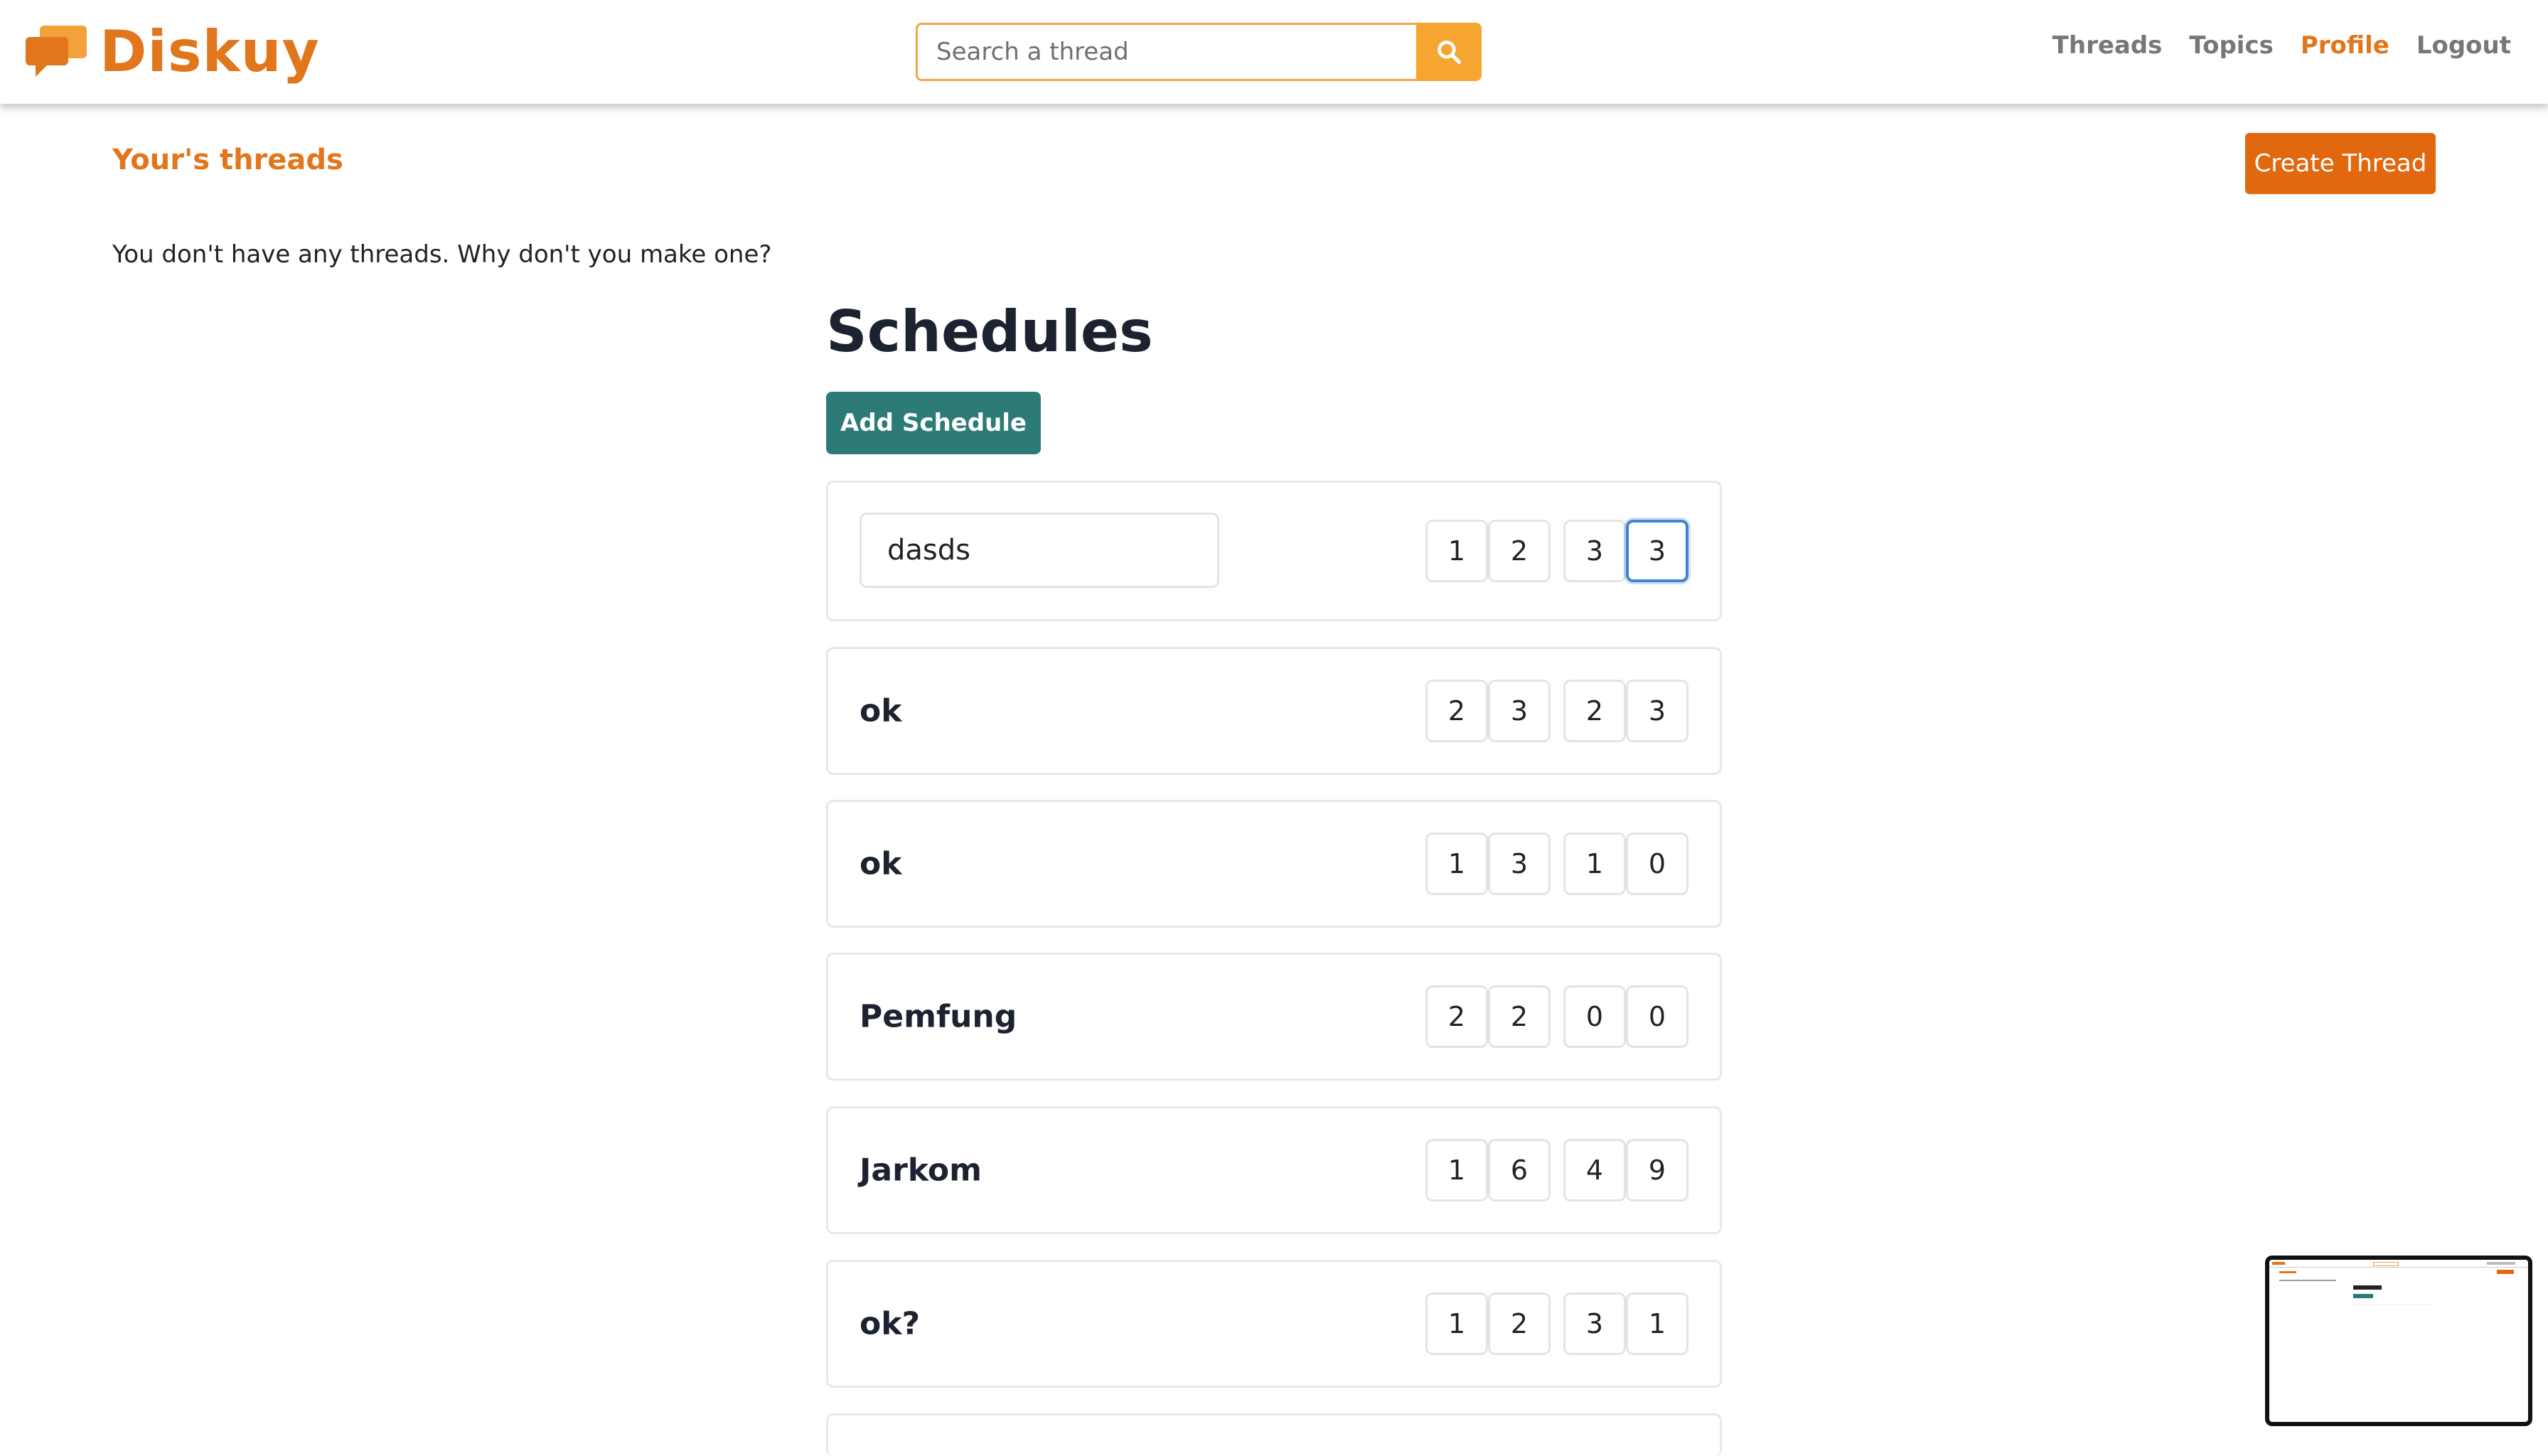 The image size is (2548, 1456). I want to click on schedule-card-partial, so click(1274, 1434).